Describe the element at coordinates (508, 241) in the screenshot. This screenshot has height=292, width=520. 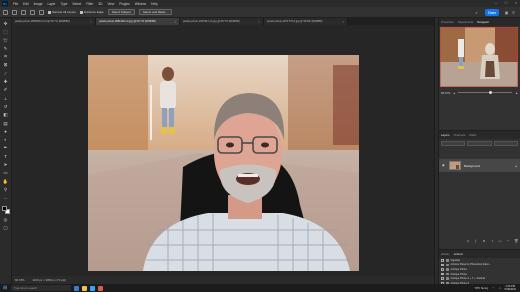
I see `new-layer-icon: +` at that location.